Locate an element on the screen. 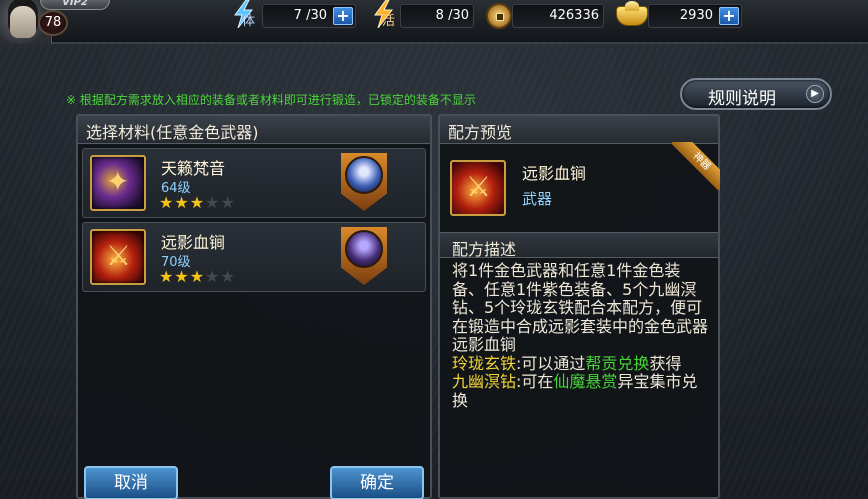  artifact-ribbon: 神器 is located at coordinates (696, 166).